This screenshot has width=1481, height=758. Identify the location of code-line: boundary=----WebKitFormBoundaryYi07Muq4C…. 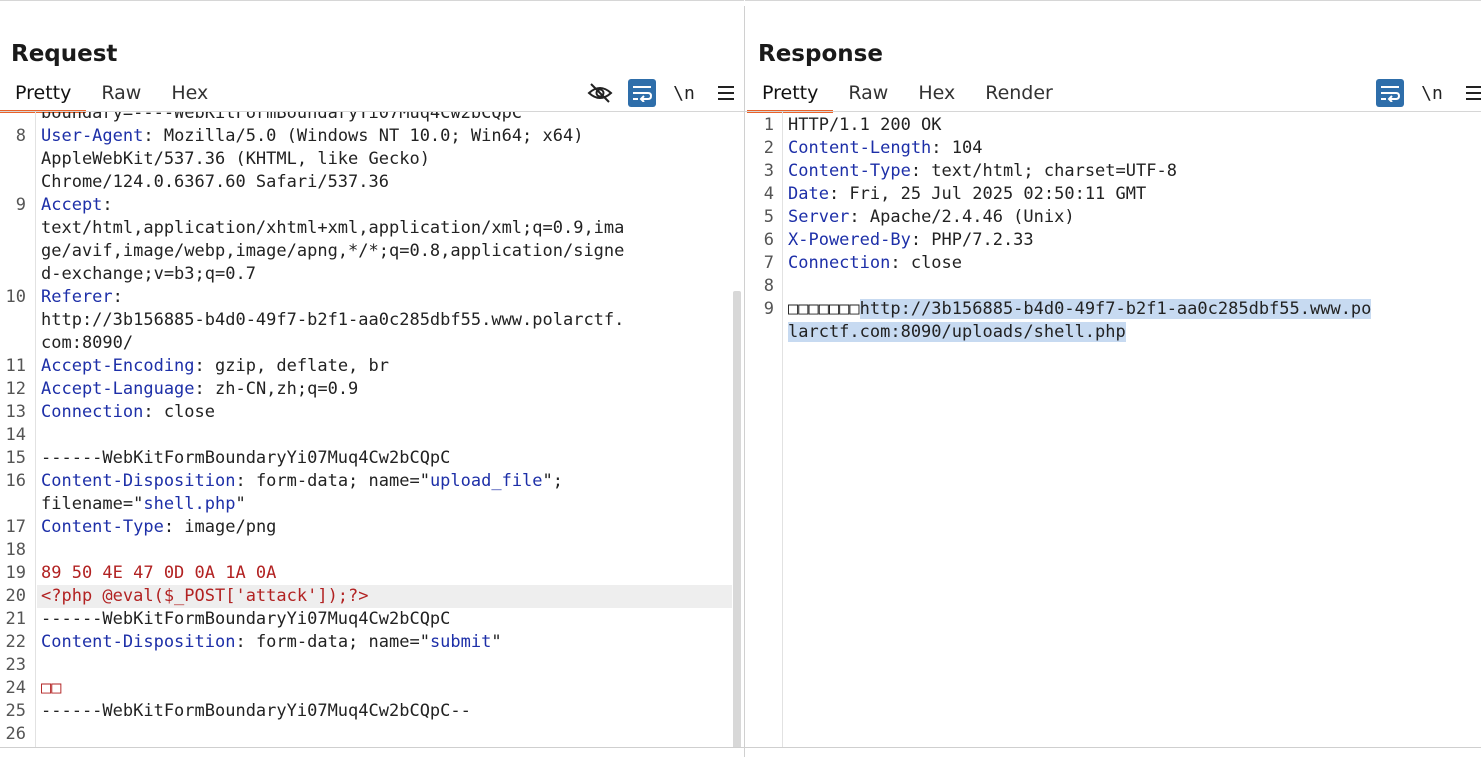
(281, 118).